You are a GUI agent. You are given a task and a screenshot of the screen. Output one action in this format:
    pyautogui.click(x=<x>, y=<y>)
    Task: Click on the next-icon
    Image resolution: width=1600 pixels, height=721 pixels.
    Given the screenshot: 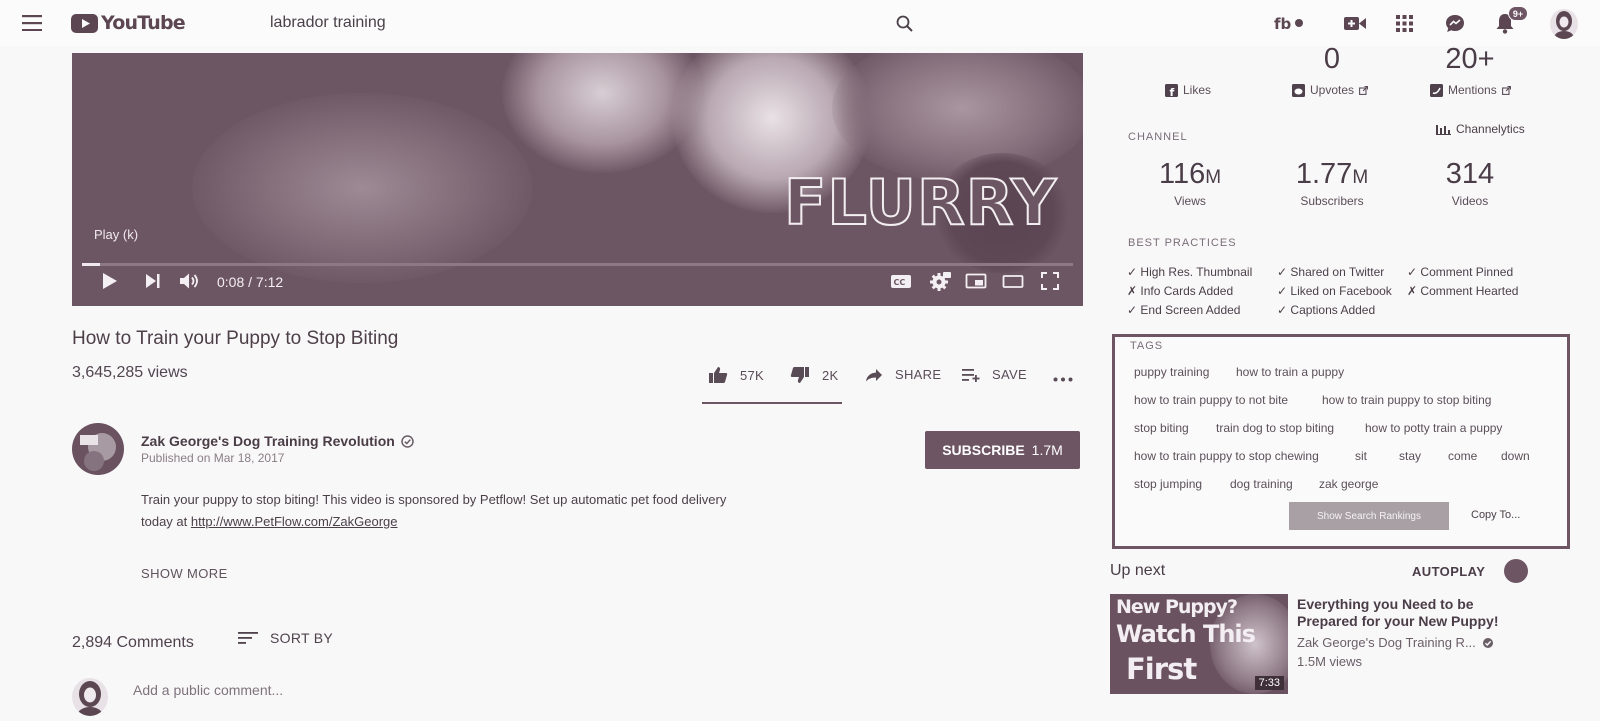 What is the action you would take?
    pyautogui.click(x=153, y=281)
    